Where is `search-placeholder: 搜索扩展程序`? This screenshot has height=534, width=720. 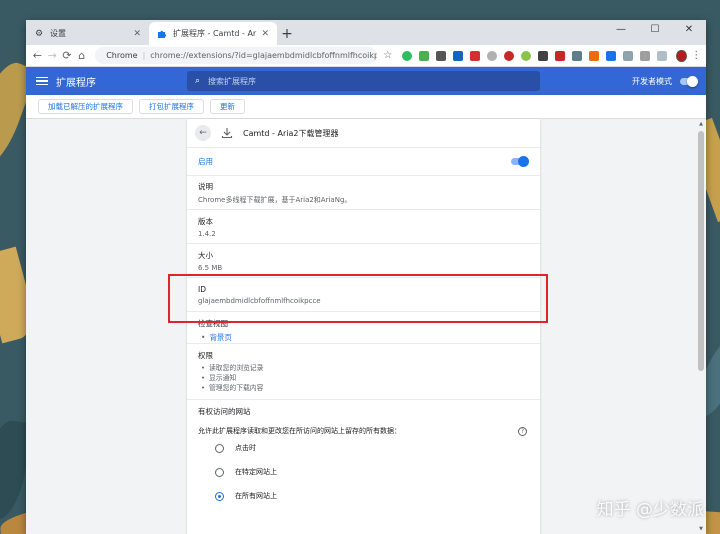 search-placeholder: 搜索扩展程序 is located at coordinates (232, 81).